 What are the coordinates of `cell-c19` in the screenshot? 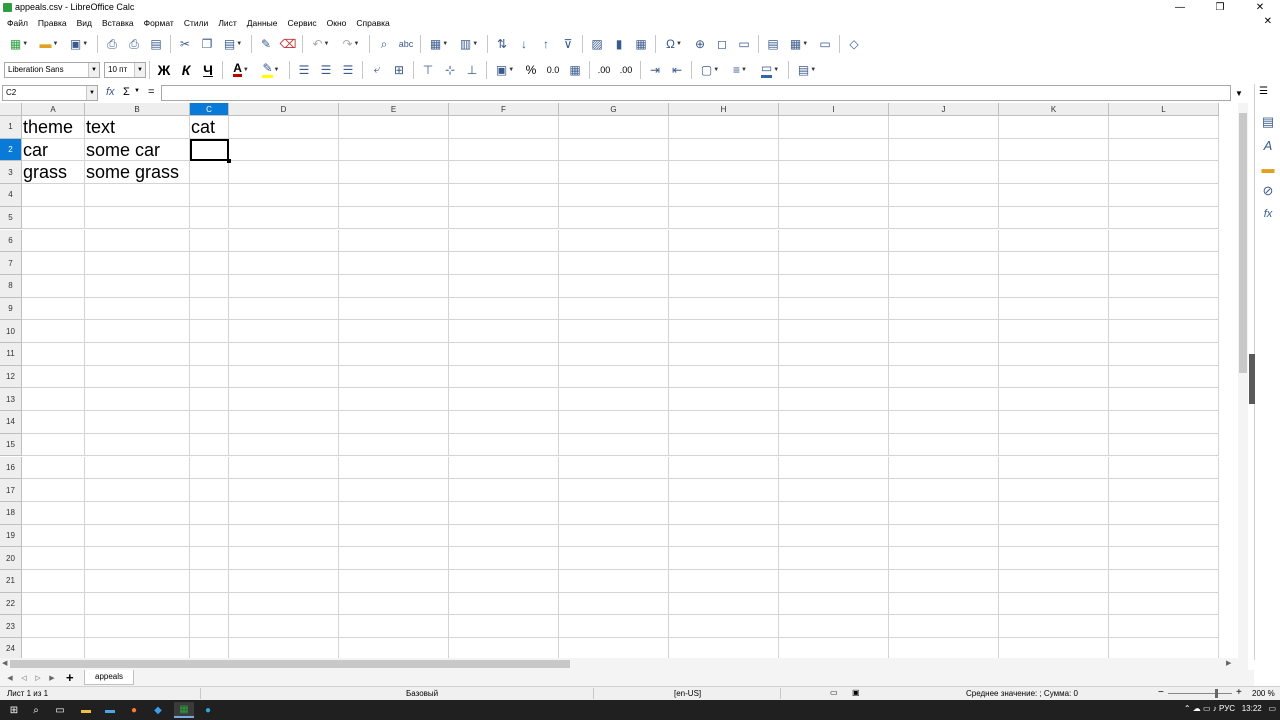 It's located at (209, 536).